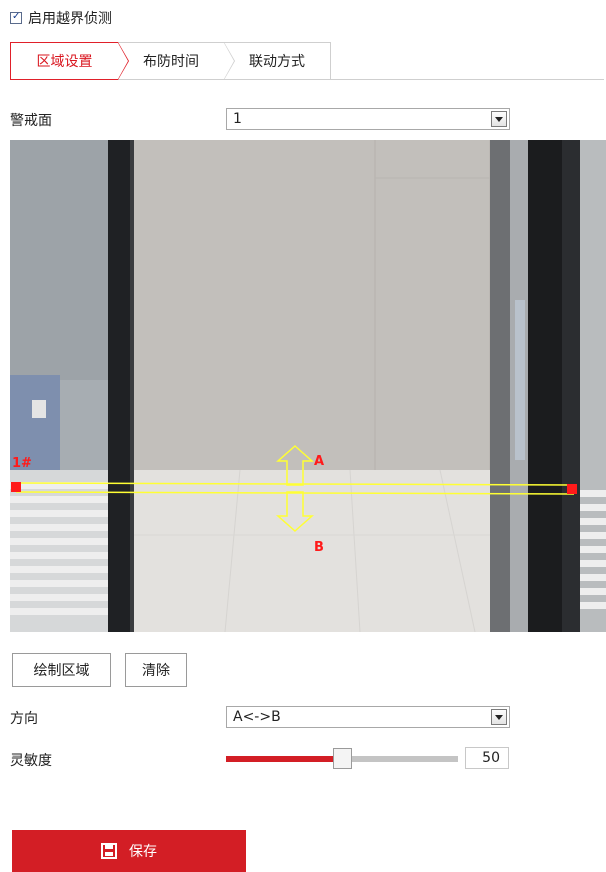 Image resolution: width=606 pixels, height=872 pixels. I want to click on tab-label: 区域设置, so click(64, 62).